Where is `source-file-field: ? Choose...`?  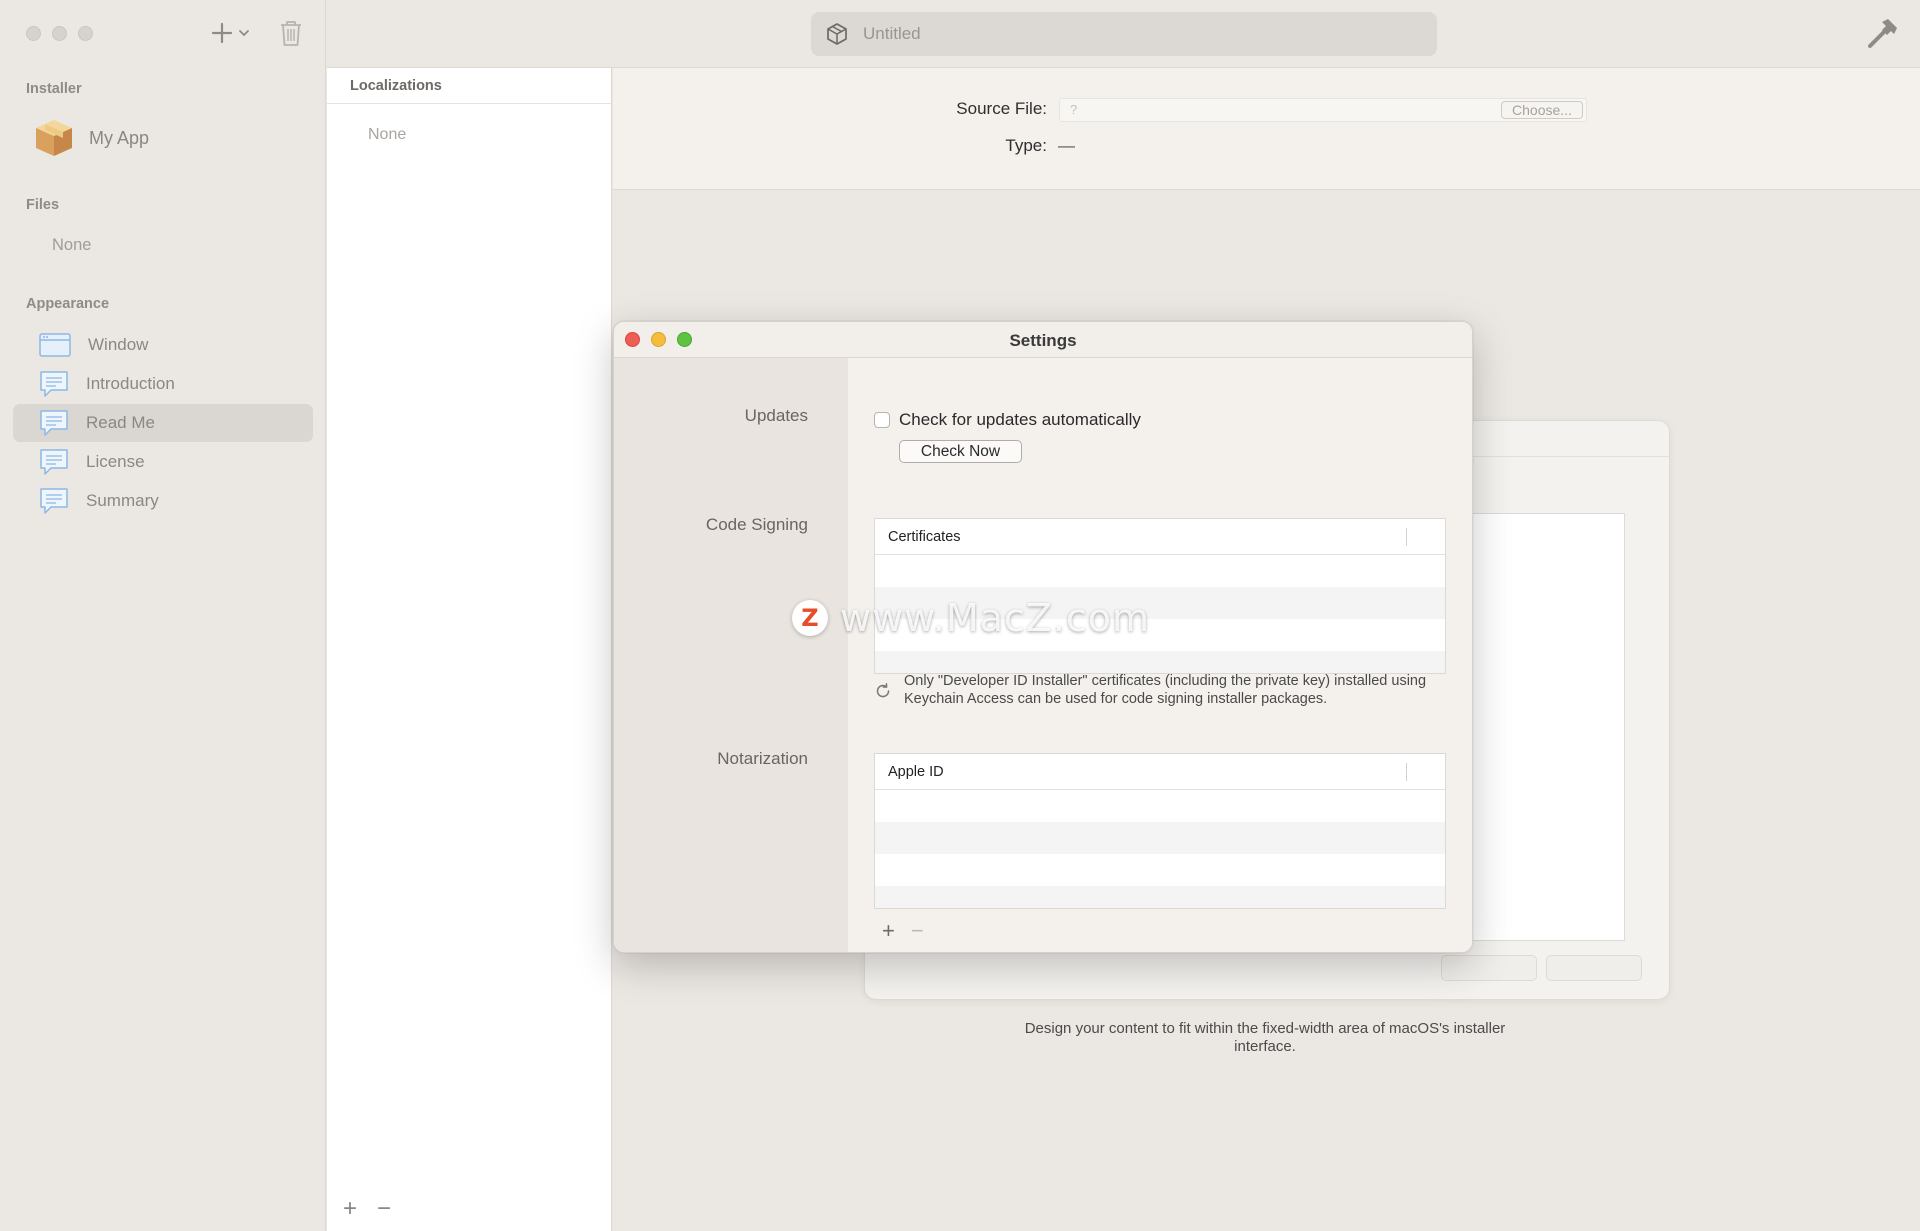
source-file-field: ? Choose... is located at coordinates (1323, 110).